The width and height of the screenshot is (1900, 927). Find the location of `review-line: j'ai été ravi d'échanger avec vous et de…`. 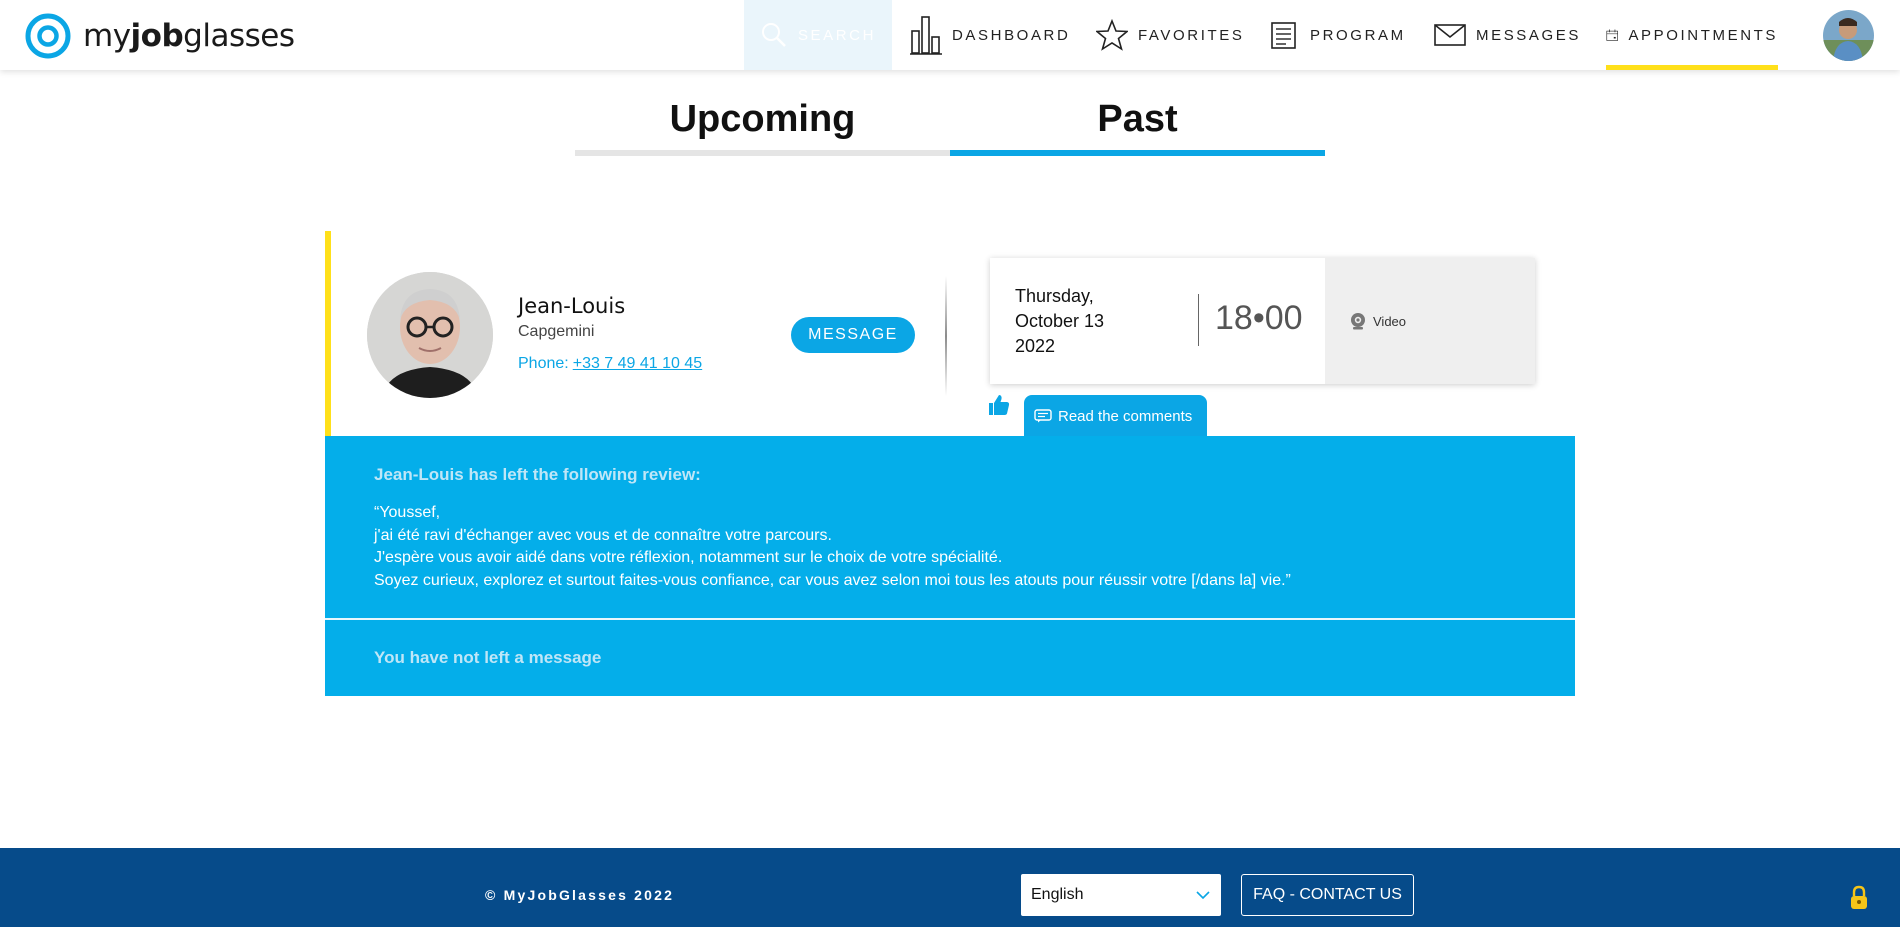

review-line: j'ai été ravi d'échanger avec vous et de… is located at coordinates (603, 535).